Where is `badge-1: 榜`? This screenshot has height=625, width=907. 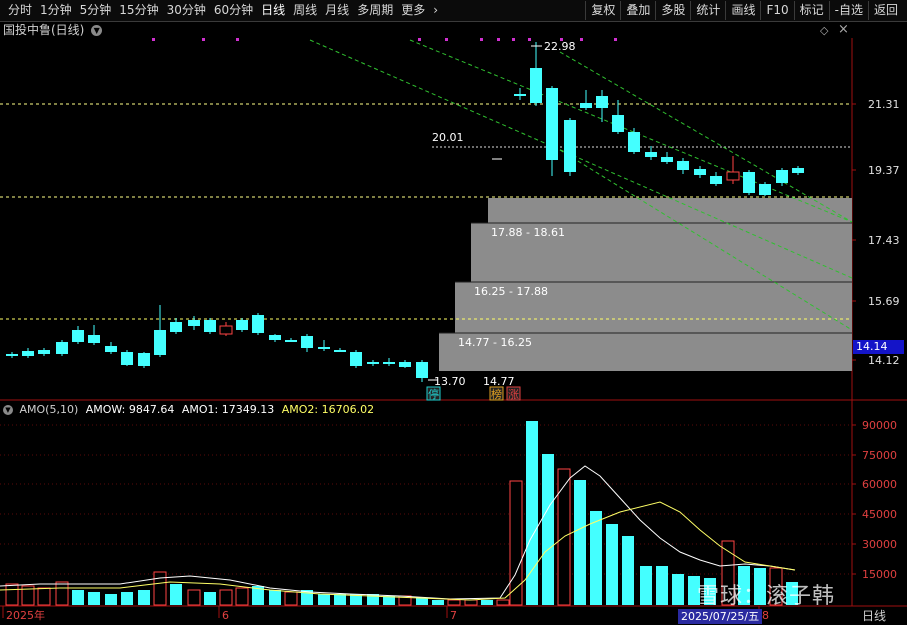 badge-1: 榜 is located at coordinates (496, 394).